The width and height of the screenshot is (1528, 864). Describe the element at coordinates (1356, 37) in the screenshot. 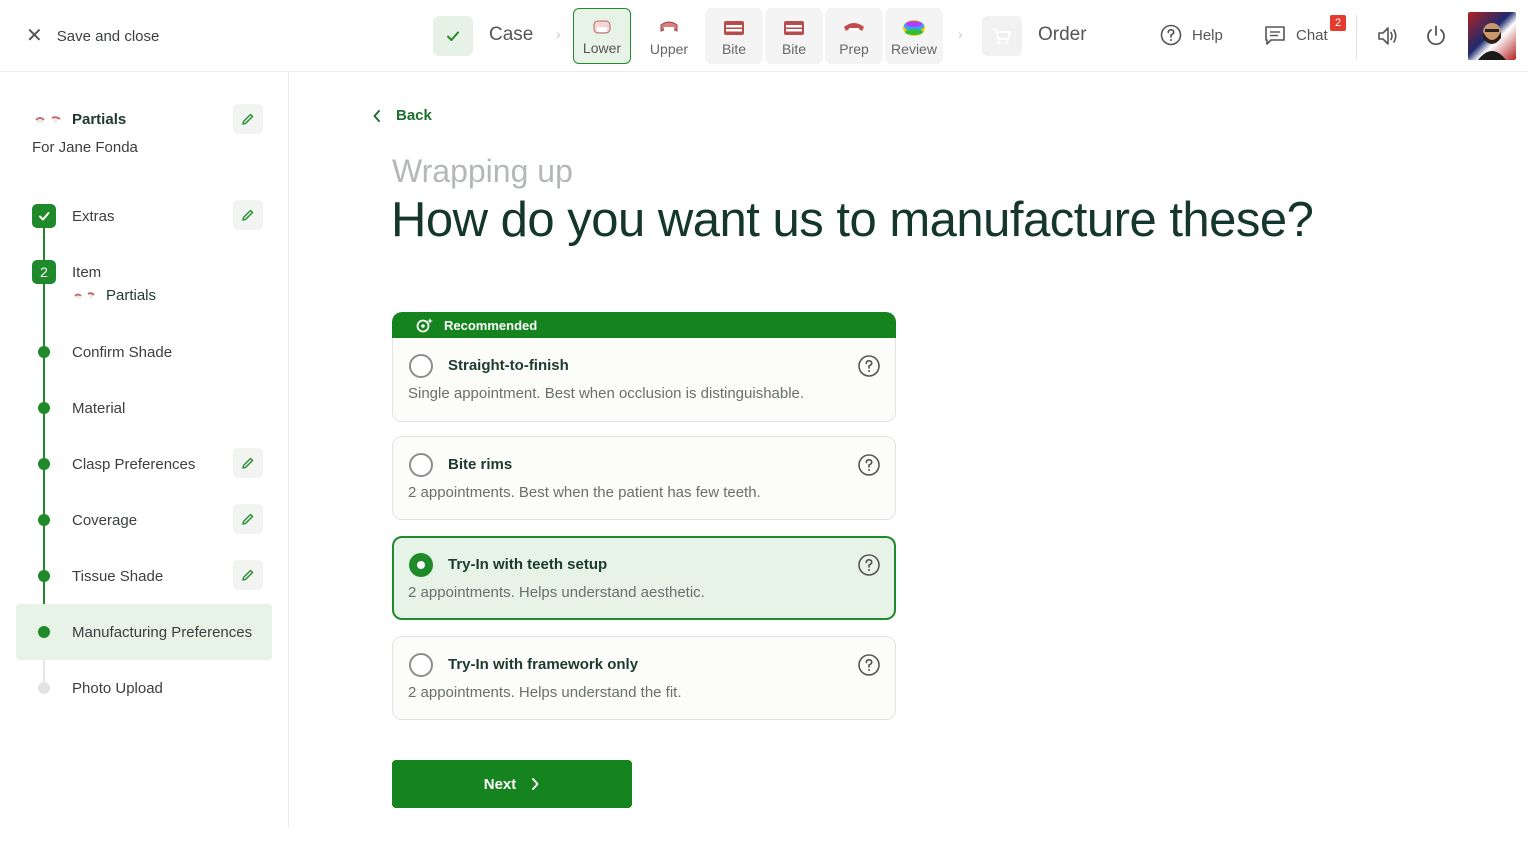

I see `topbar-divider` at that location.